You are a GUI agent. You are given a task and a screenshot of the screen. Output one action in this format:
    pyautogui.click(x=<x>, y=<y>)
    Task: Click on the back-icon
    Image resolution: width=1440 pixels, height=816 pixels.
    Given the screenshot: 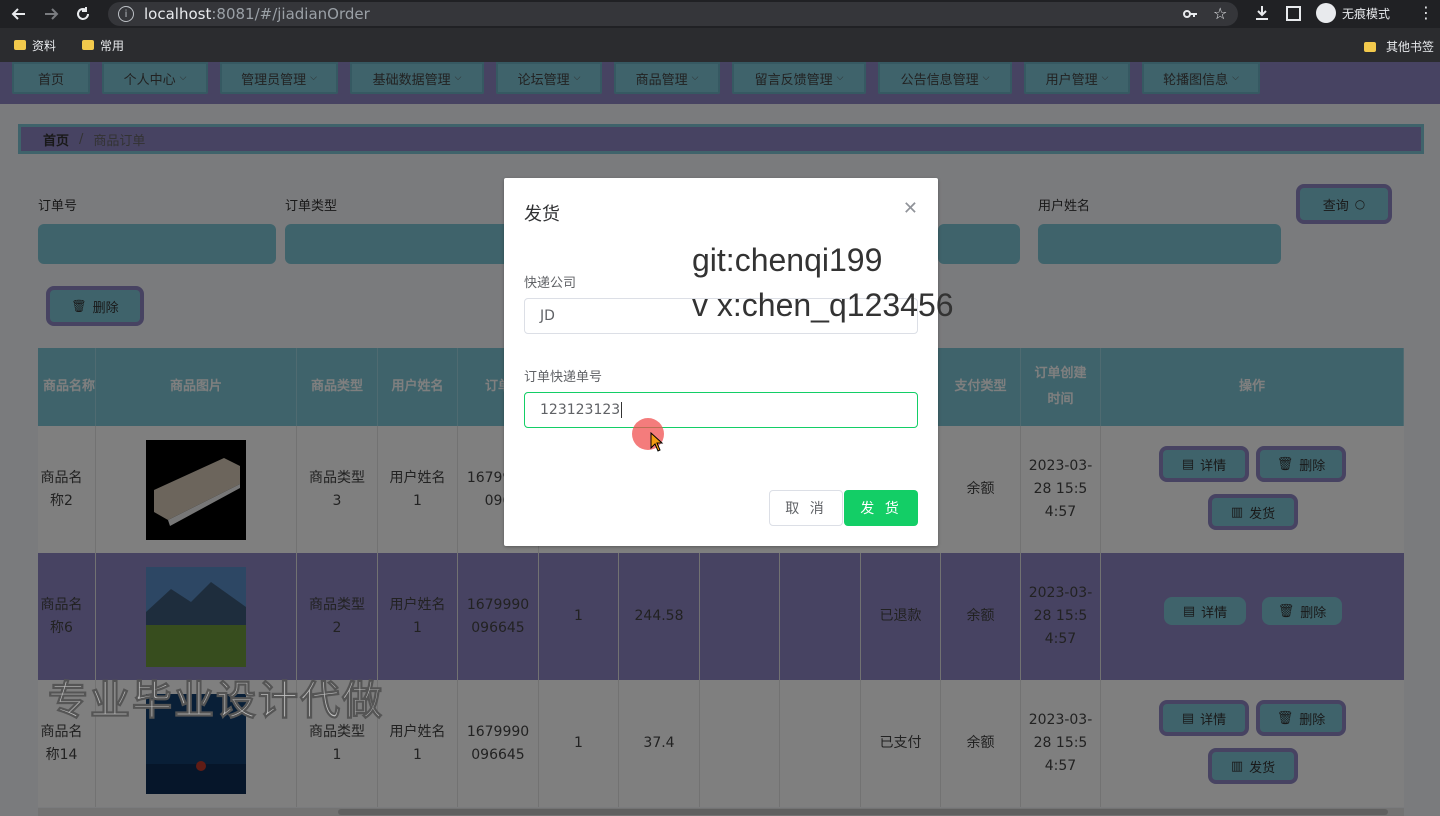 What is the action you would take?
    pyautogui.click(x=19, y=14)
    